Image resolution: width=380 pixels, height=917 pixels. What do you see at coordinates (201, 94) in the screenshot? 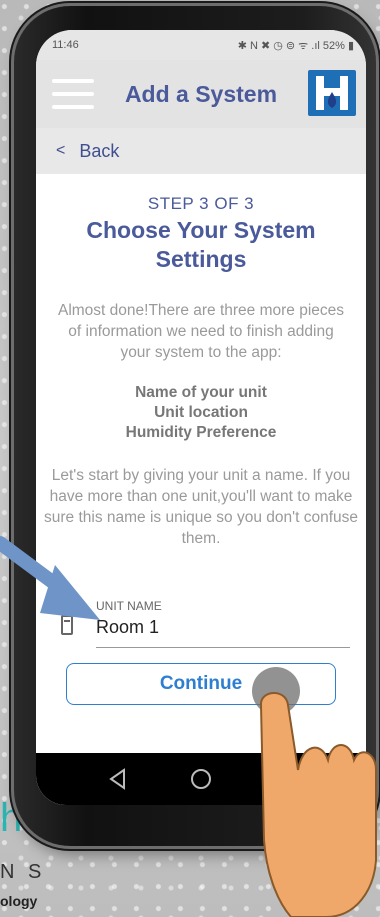
I see `app-header: Add a System` at bounding box center [201, 94].